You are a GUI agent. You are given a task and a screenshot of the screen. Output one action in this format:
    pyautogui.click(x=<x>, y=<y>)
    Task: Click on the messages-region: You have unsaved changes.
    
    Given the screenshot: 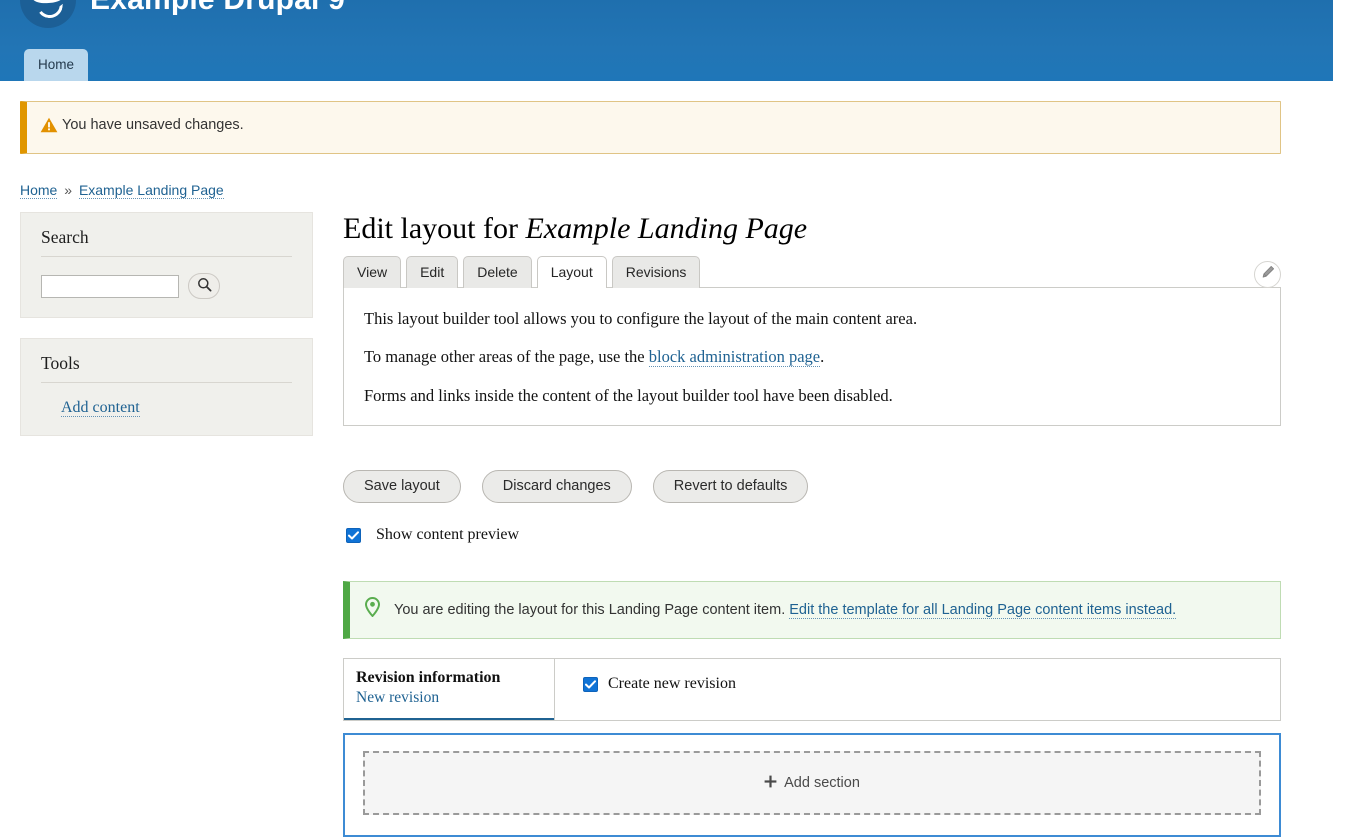 What is the action you would take?
    pyautogui.click(x=666, y=117)
    